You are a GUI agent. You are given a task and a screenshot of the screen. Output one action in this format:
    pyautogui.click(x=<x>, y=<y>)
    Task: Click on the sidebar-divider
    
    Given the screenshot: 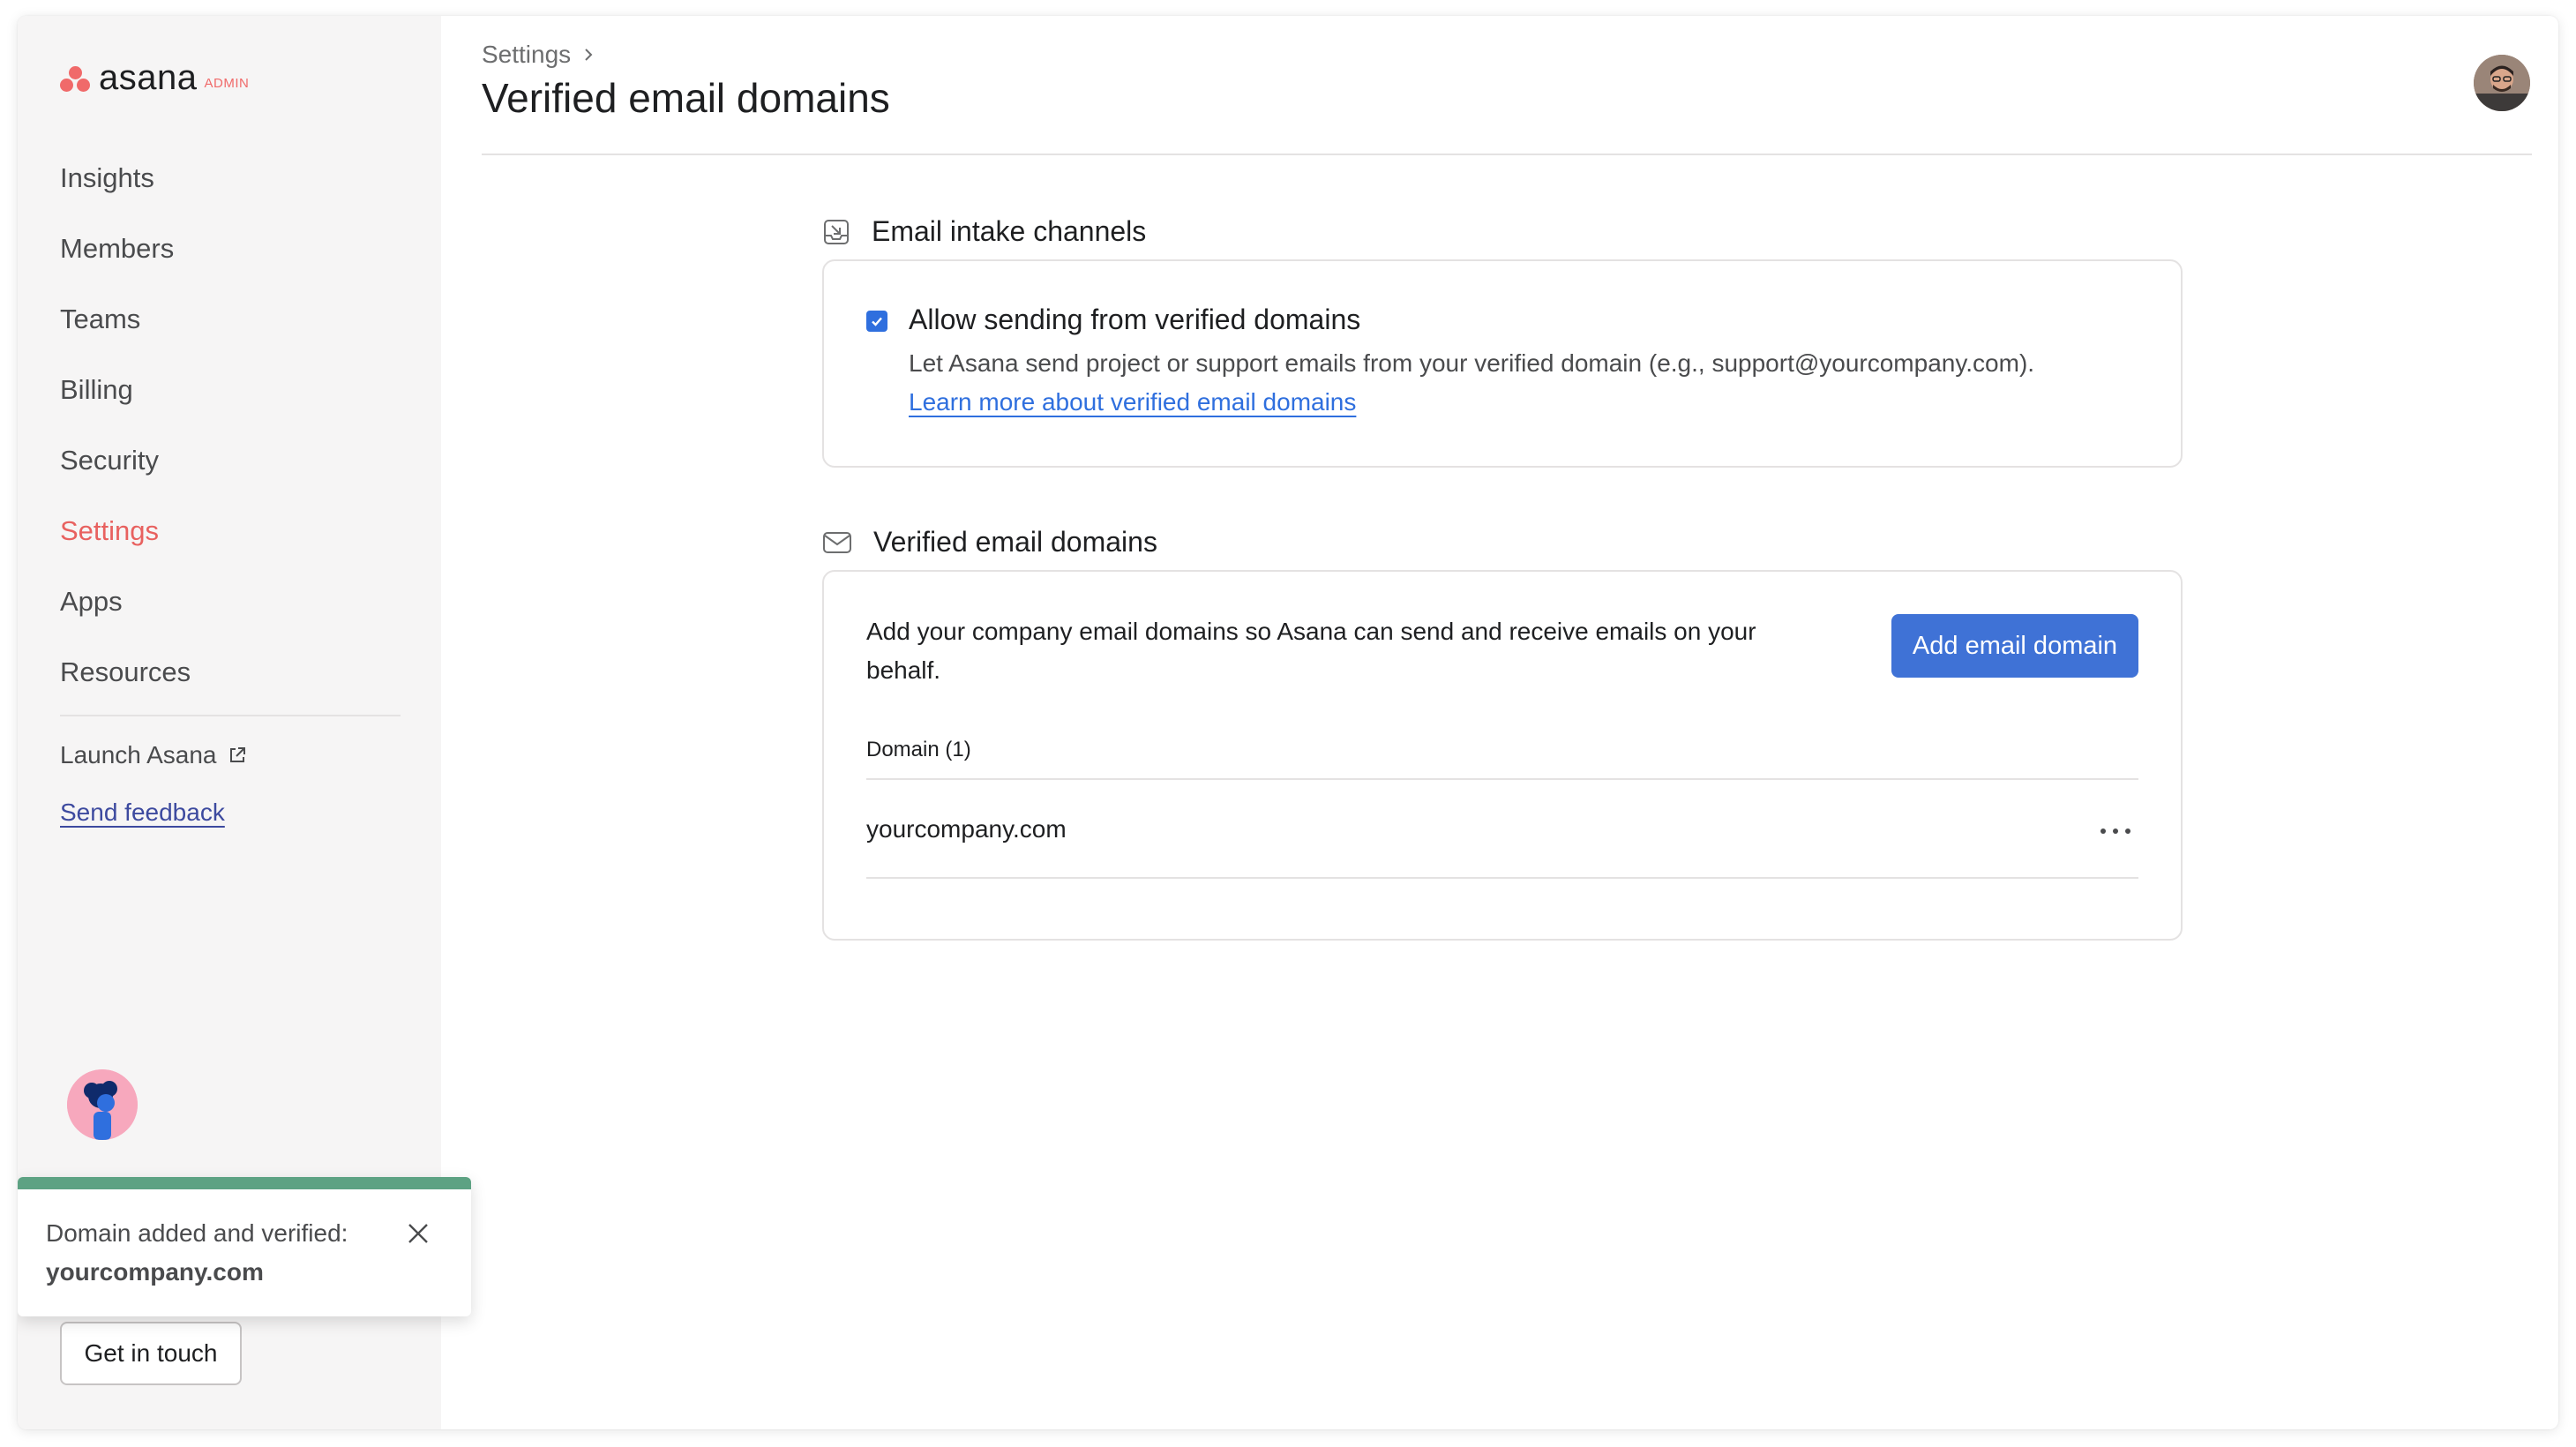 What is the action you would take?
    pyautogui.click(x=231, y=716)
    